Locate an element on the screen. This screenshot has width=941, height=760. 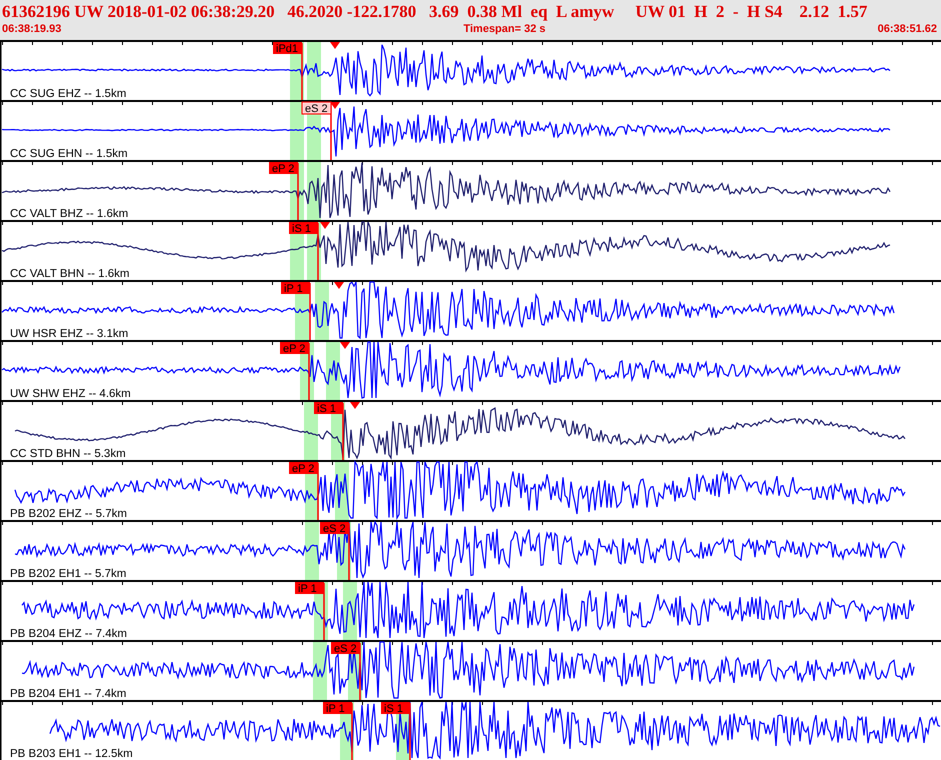
channel-label: PB B204 EHZ -- 7.4km is located at coordinates (68, 634).